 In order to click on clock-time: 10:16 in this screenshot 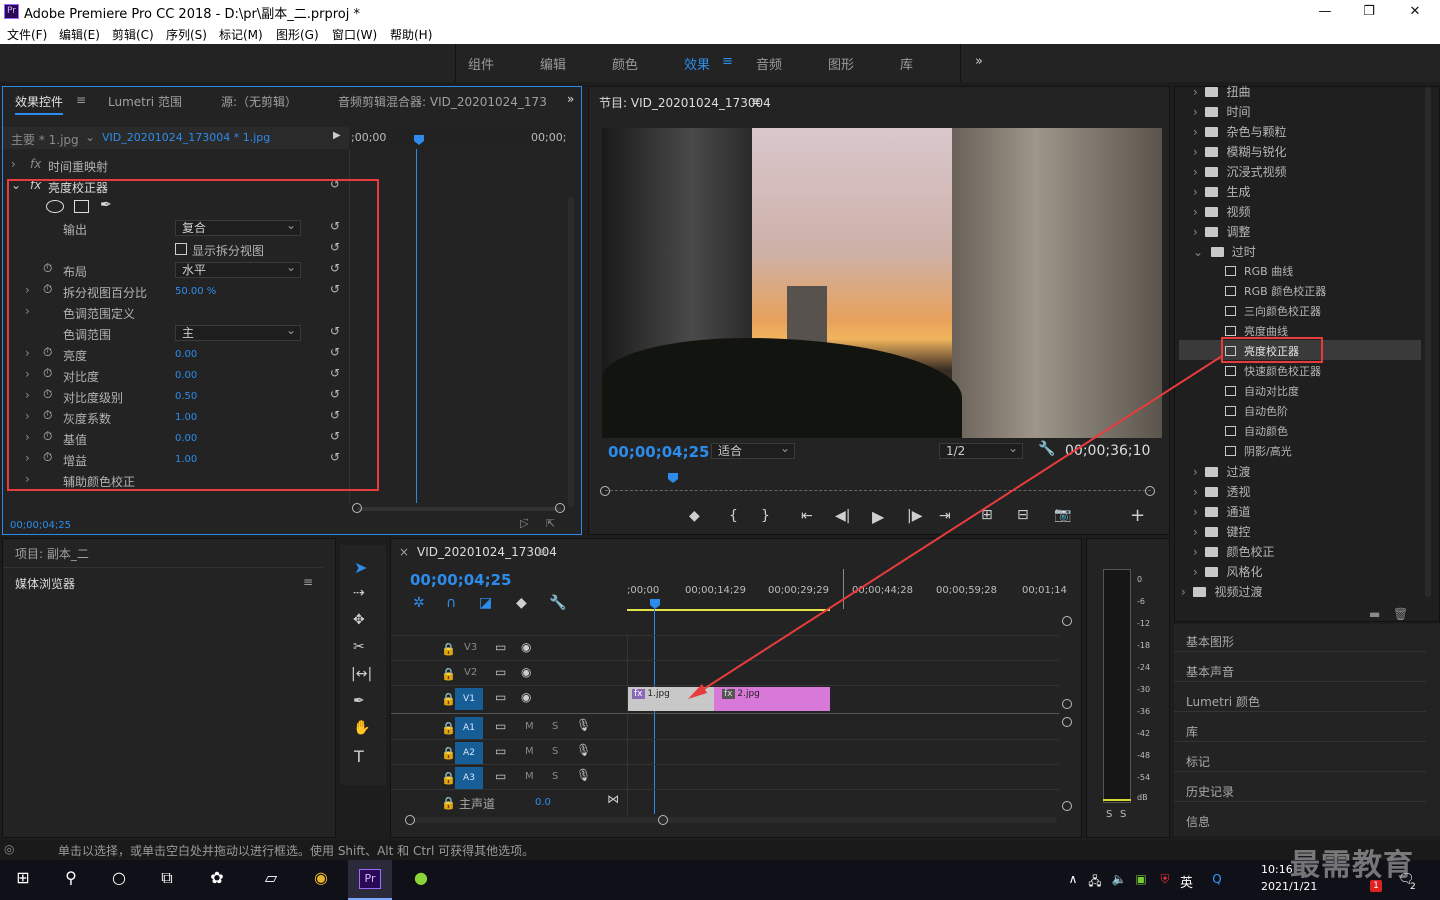, I will do `click(1277, 869)`.